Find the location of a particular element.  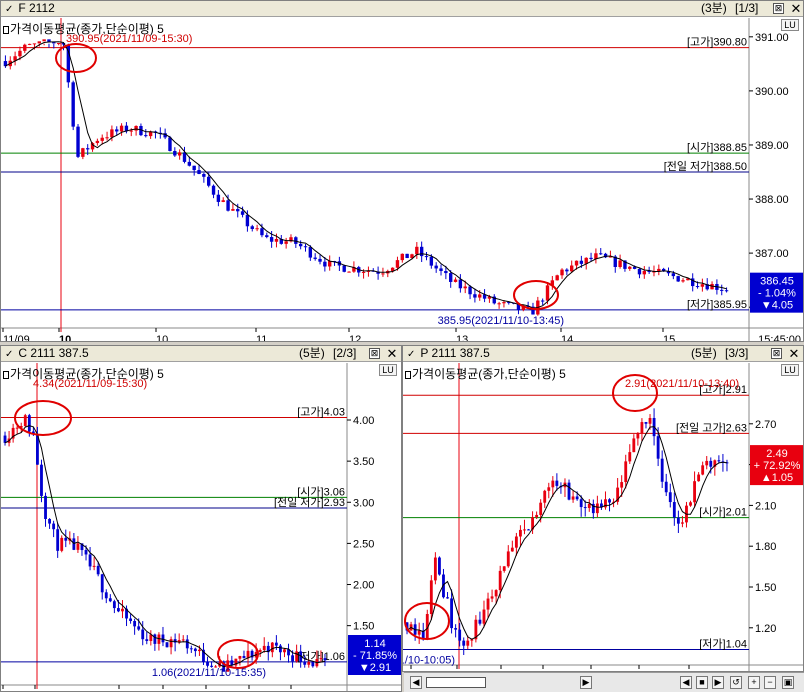

next-button: ▶ is located at coordinates (718, 682).